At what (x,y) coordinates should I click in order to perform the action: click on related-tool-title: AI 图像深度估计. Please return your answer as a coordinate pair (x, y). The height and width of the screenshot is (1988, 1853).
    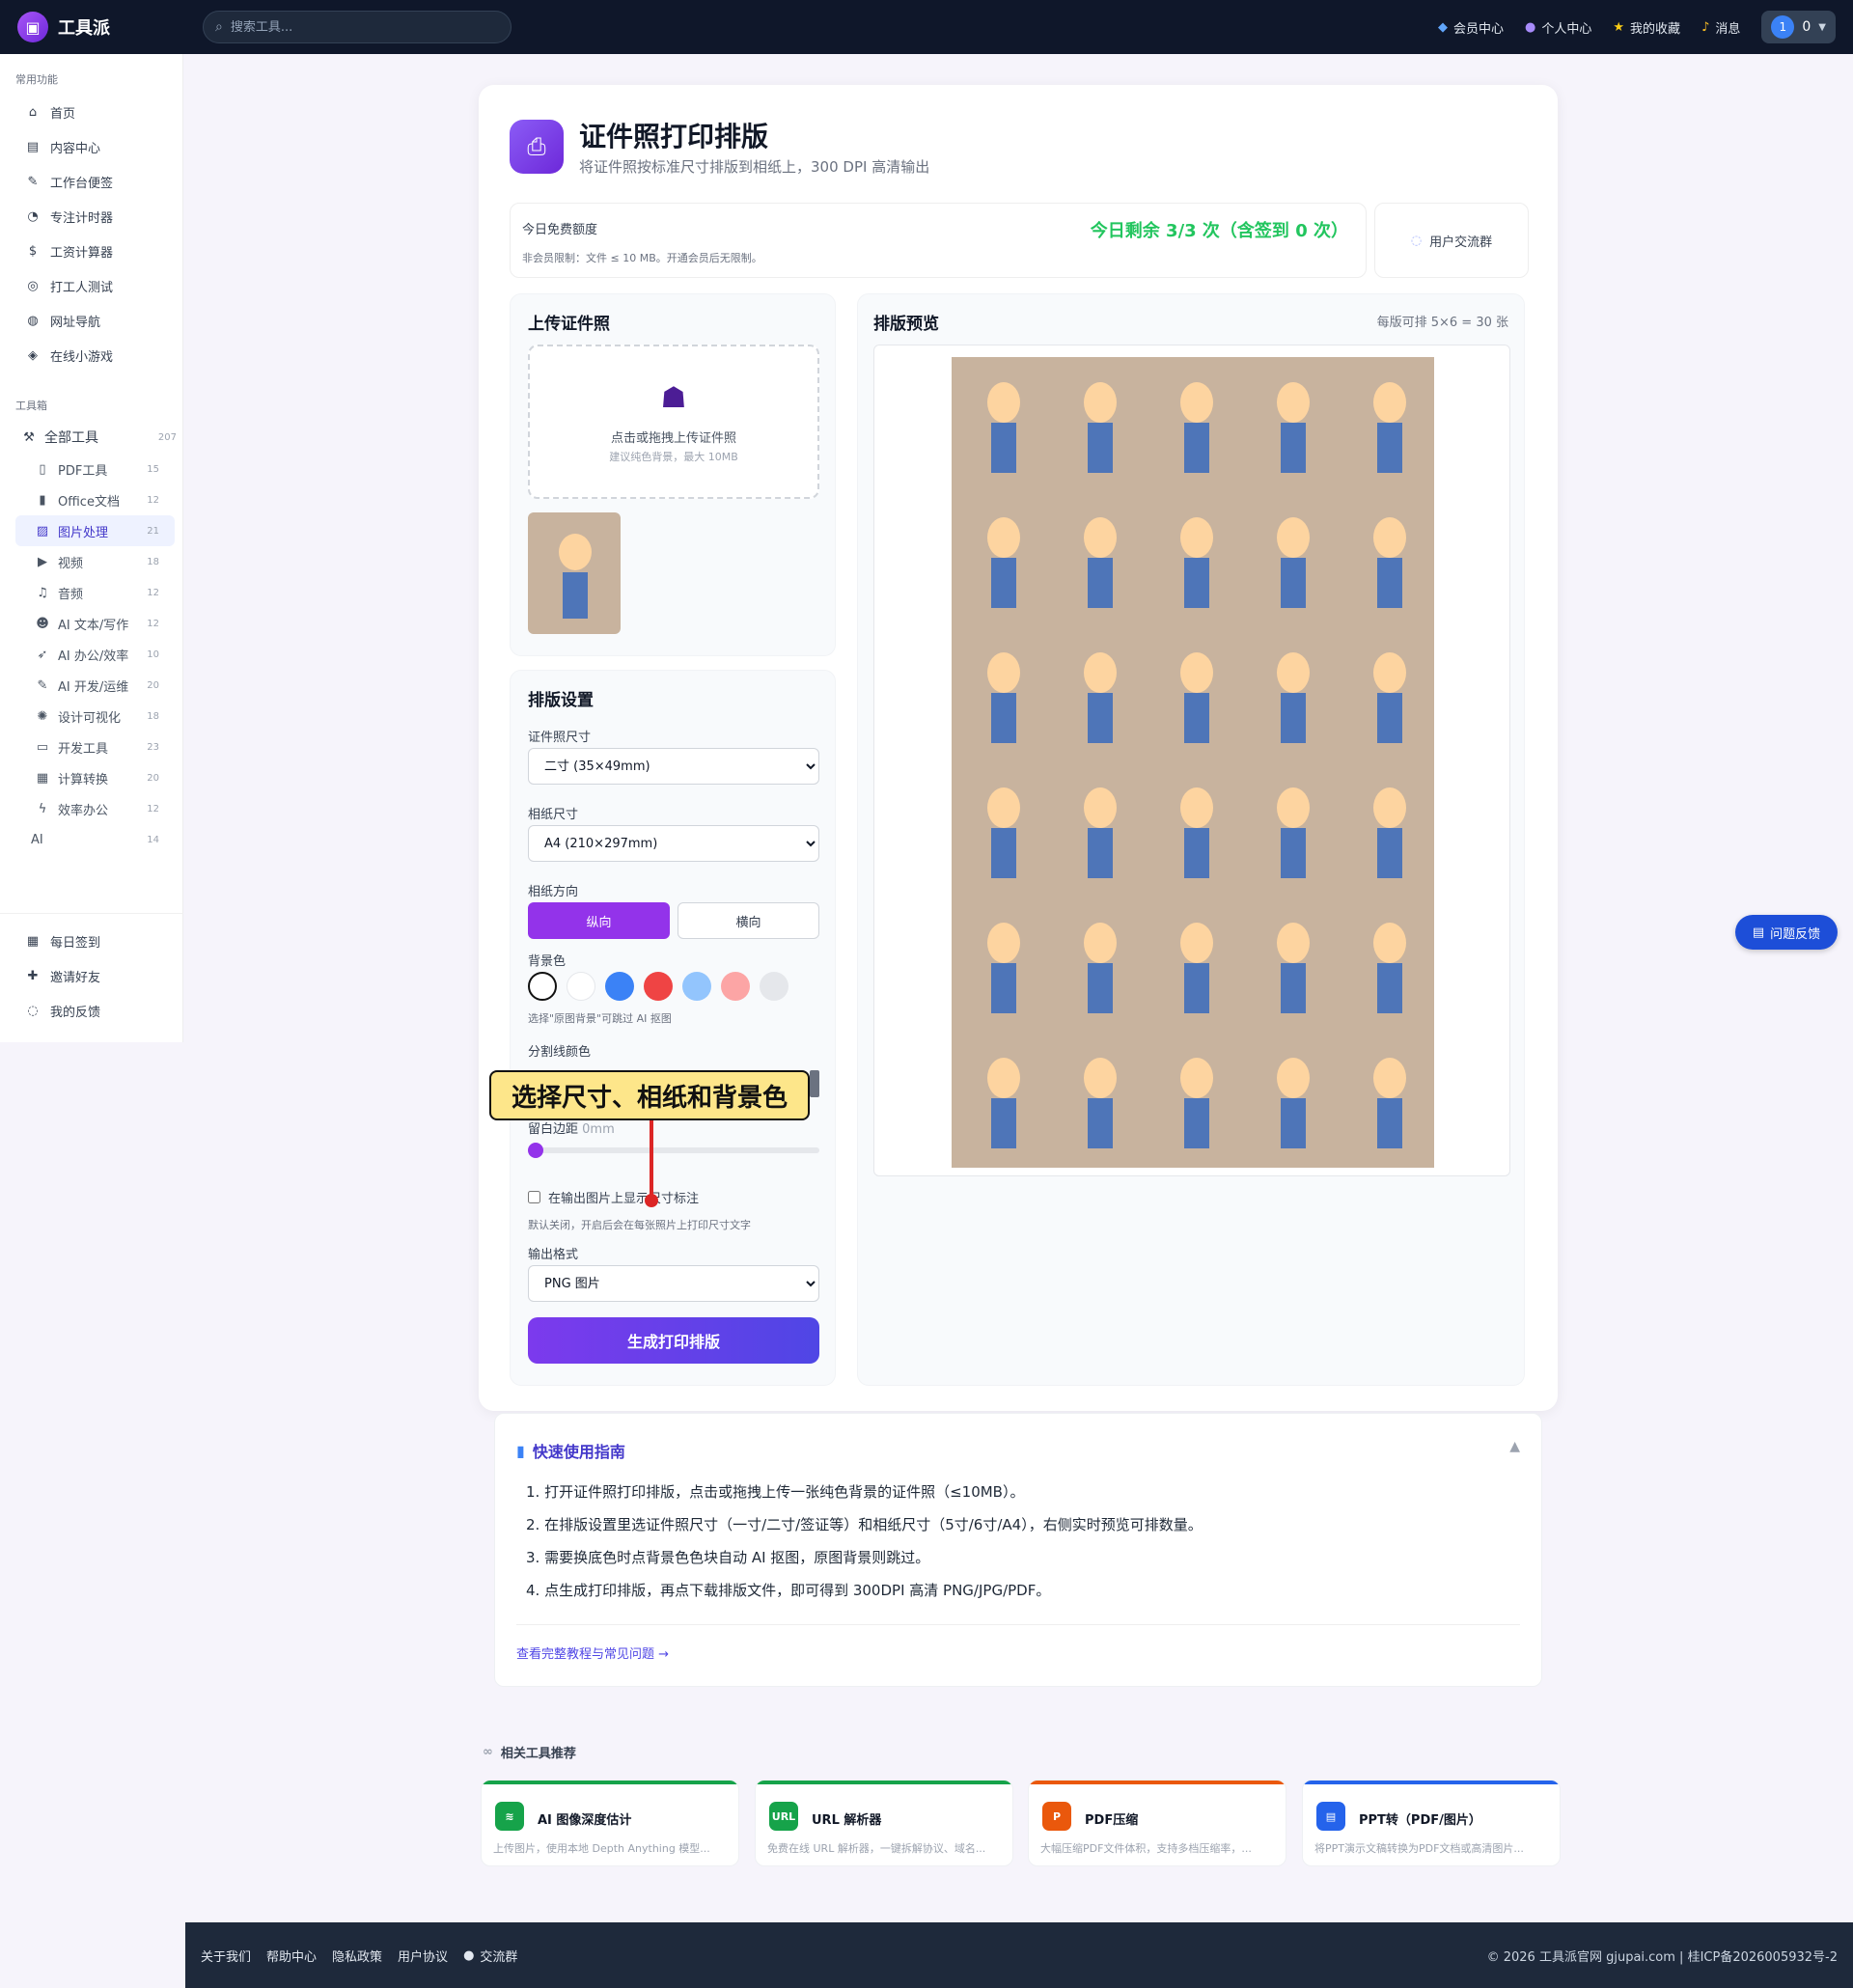
    Looking at the image, I should click on (585, 1820).